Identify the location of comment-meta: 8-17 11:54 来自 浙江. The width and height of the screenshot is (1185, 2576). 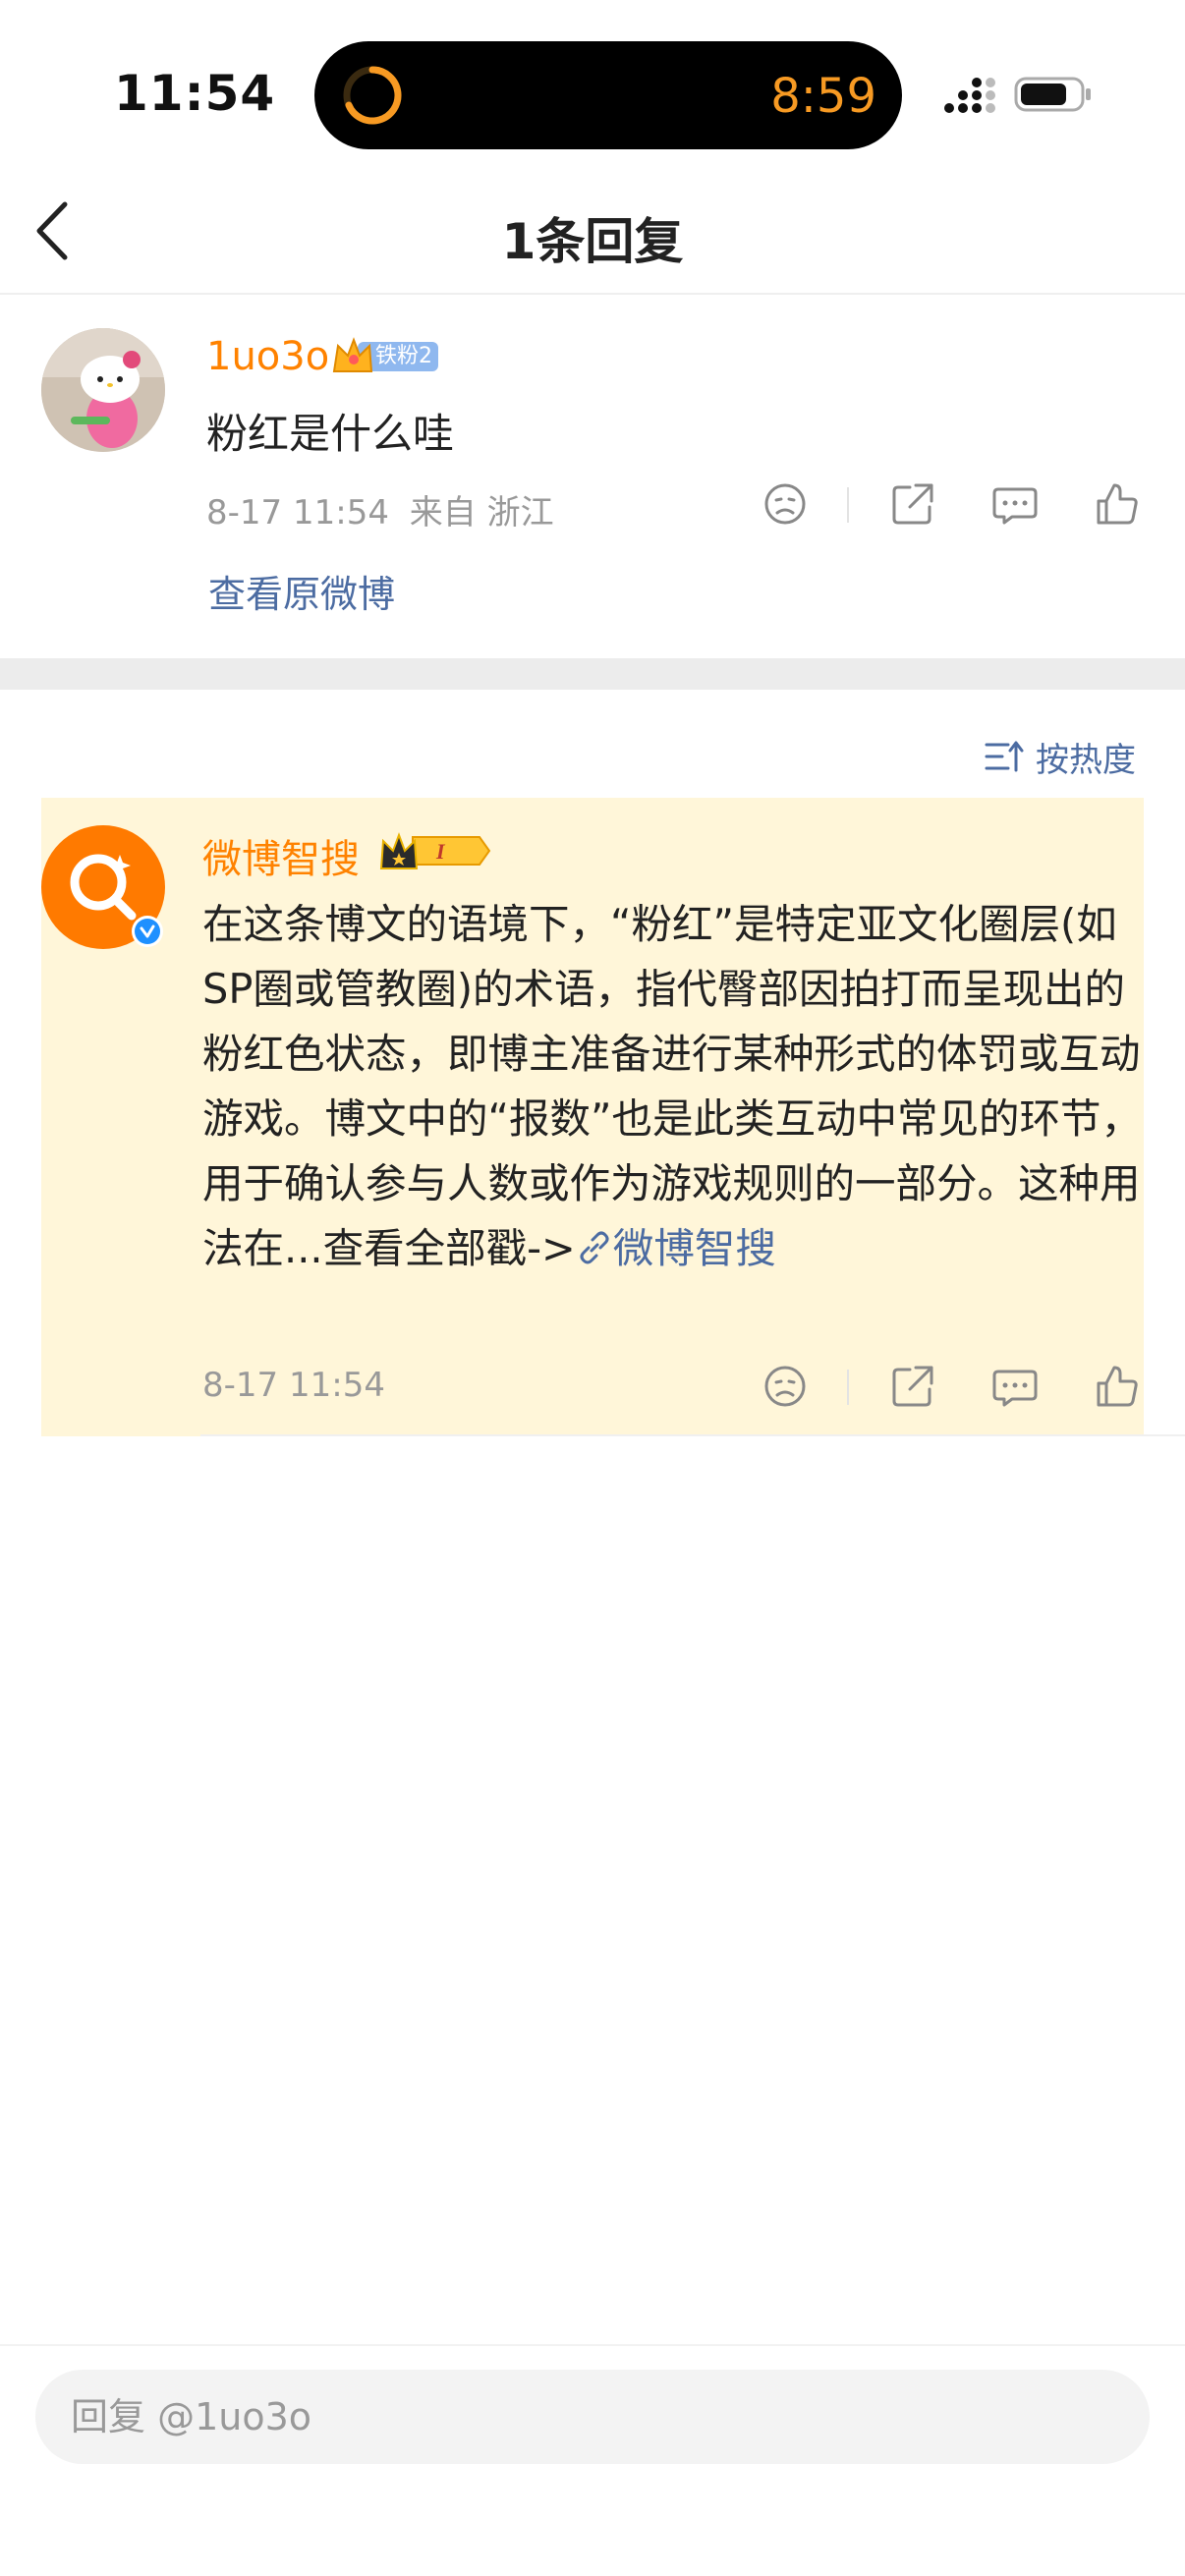
(380, 509).